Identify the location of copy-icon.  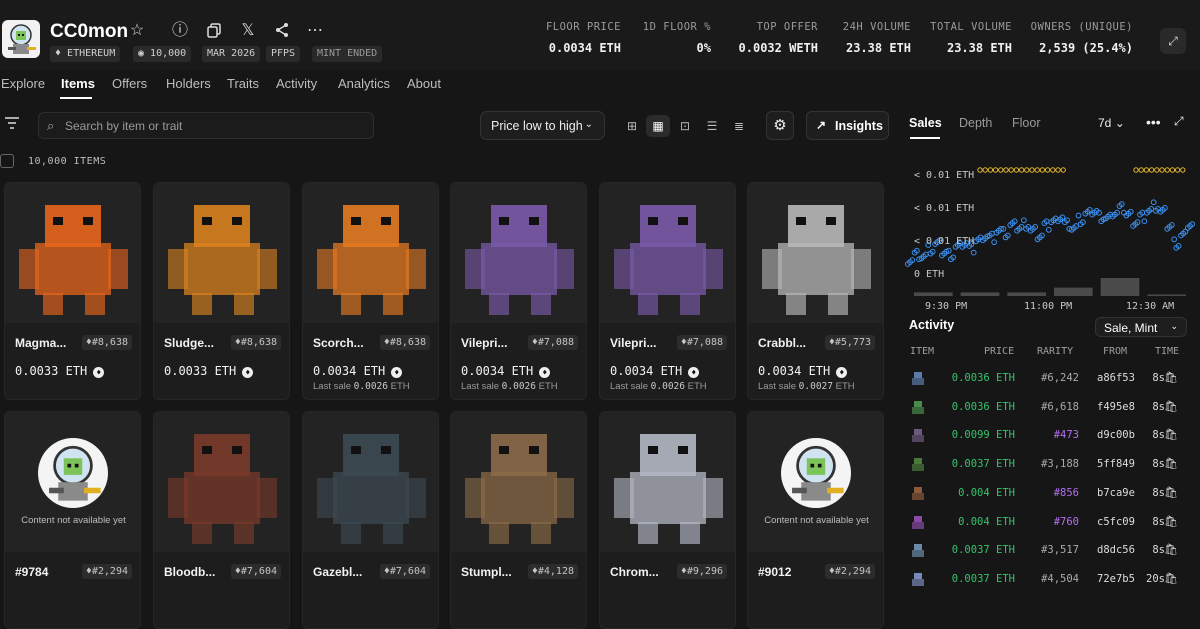
(214, 31).